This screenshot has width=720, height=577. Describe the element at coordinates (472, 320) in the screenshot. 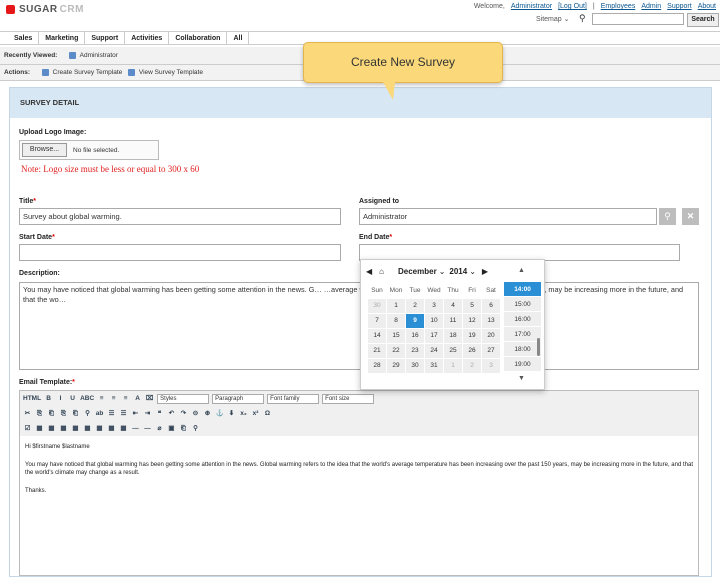

I see `calendar-day: 12` at that location.